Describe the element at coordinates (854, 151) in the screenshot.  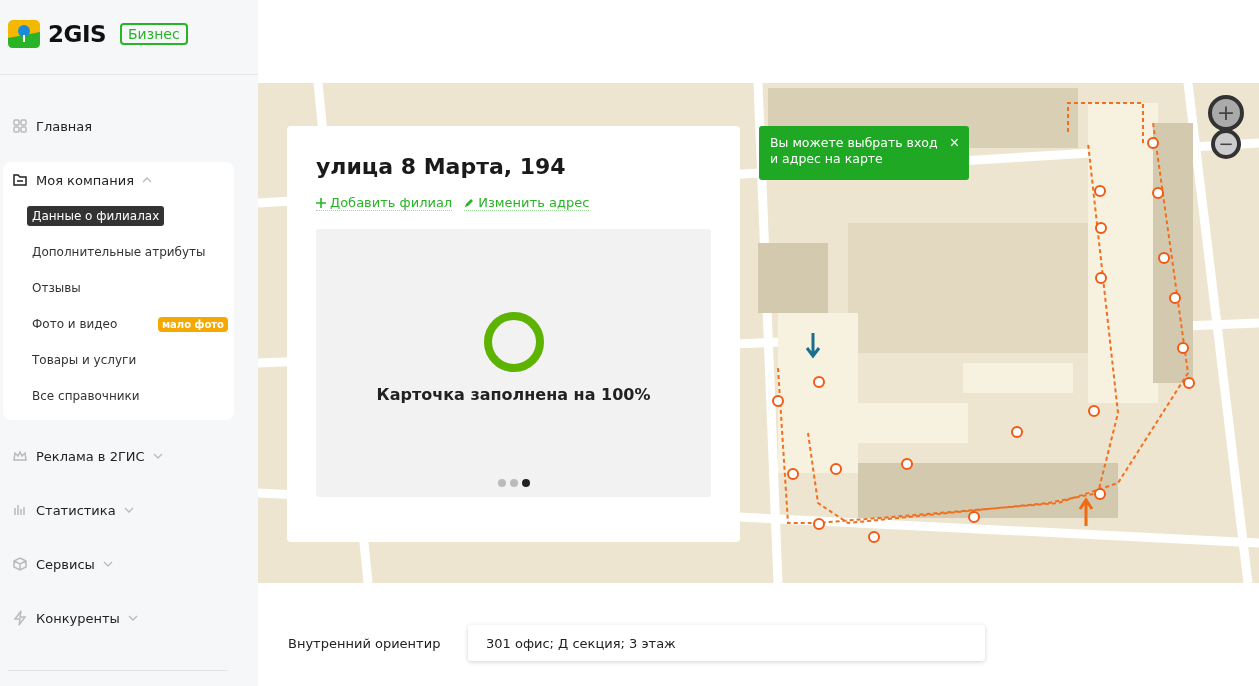
I see `hint-text: Вы можете выбрать вход и адрес на карте` at that location.